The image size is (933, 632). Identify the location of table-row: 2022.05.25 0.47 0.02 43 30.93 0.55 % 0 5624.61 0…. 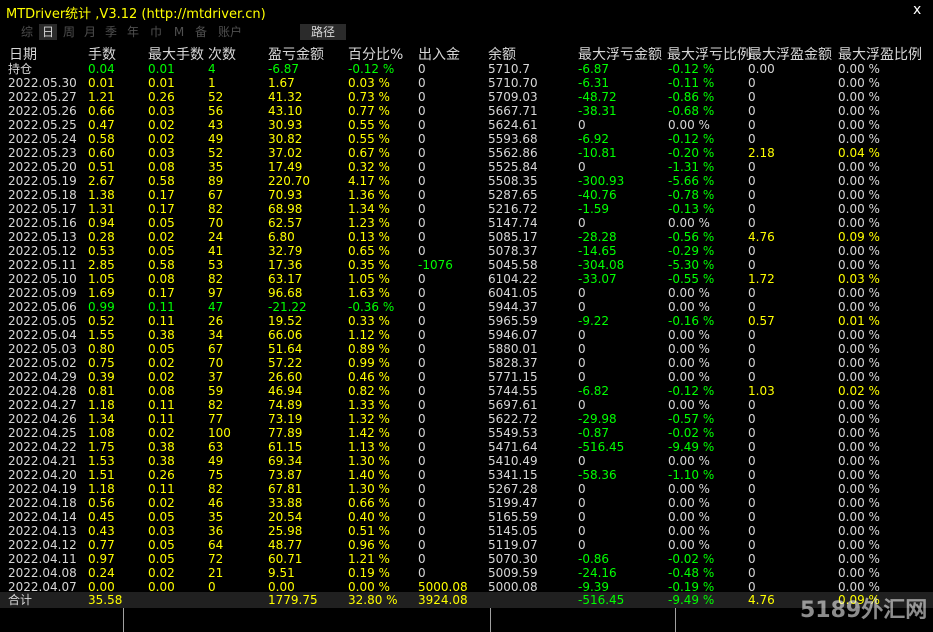
(466, 125).